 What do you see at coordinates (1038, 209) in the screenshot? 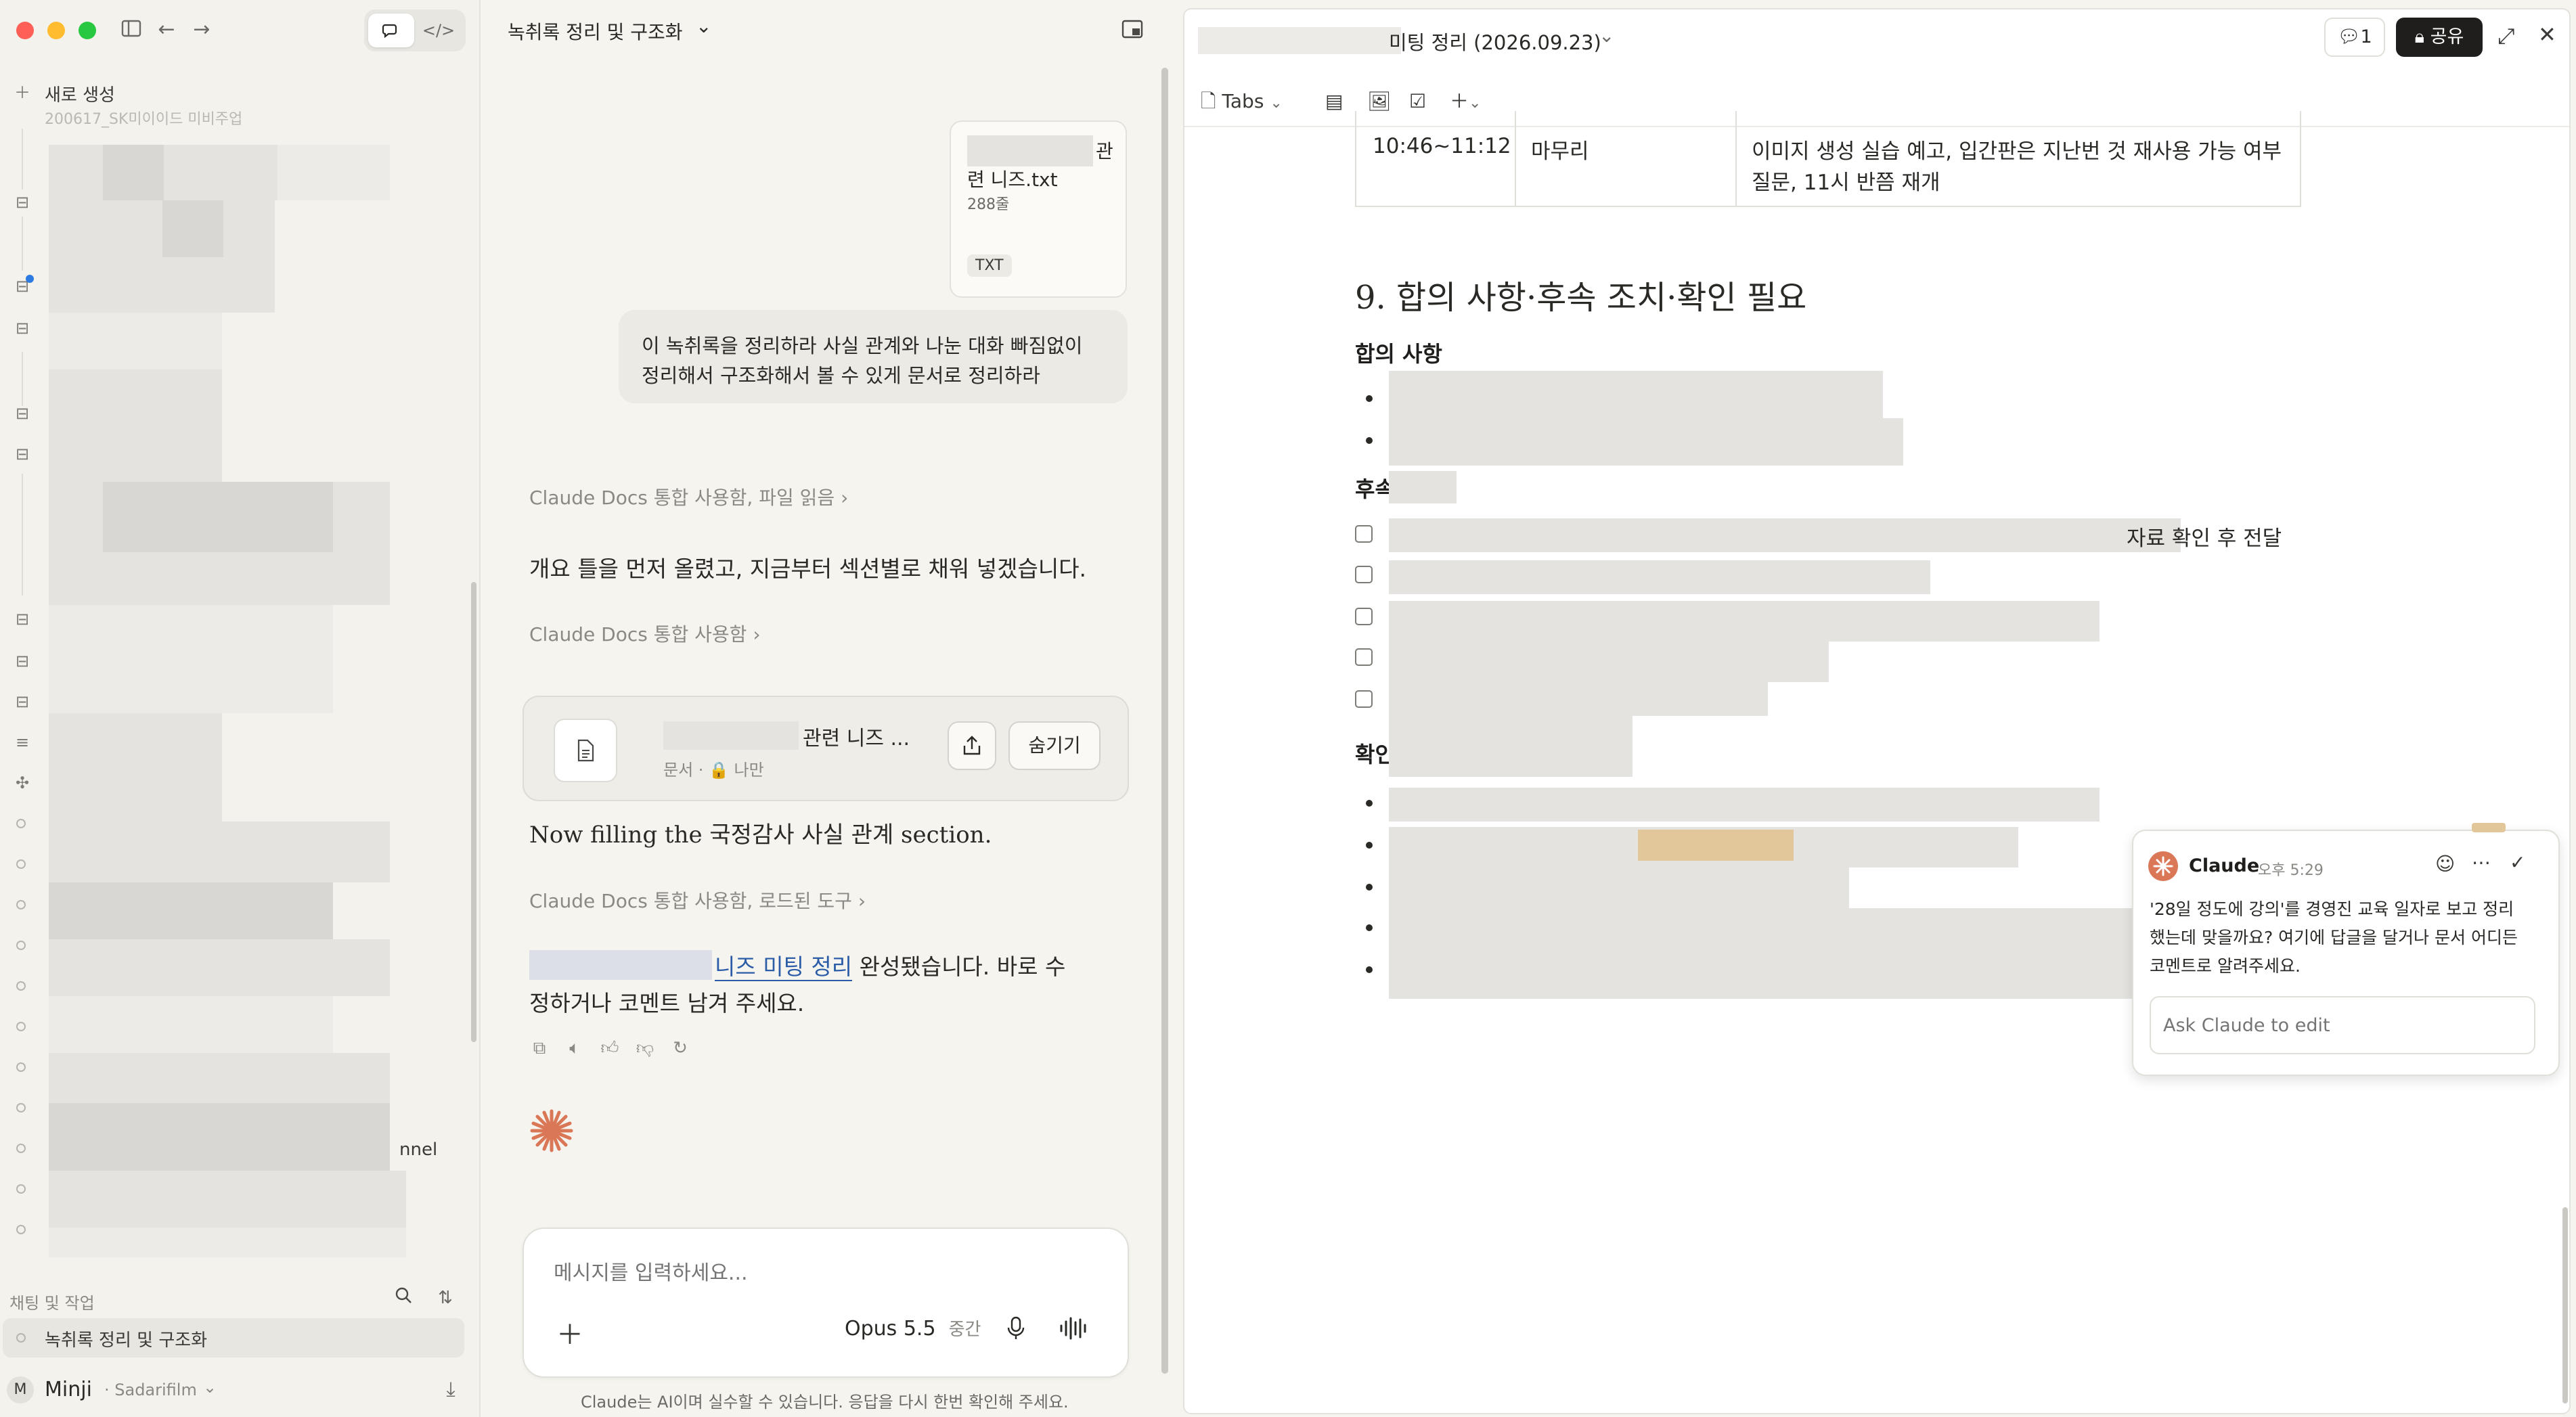
I see `attachment-card: 관 련 니즈.txt 288줄 TXT` at bounding box center [1038, 209].